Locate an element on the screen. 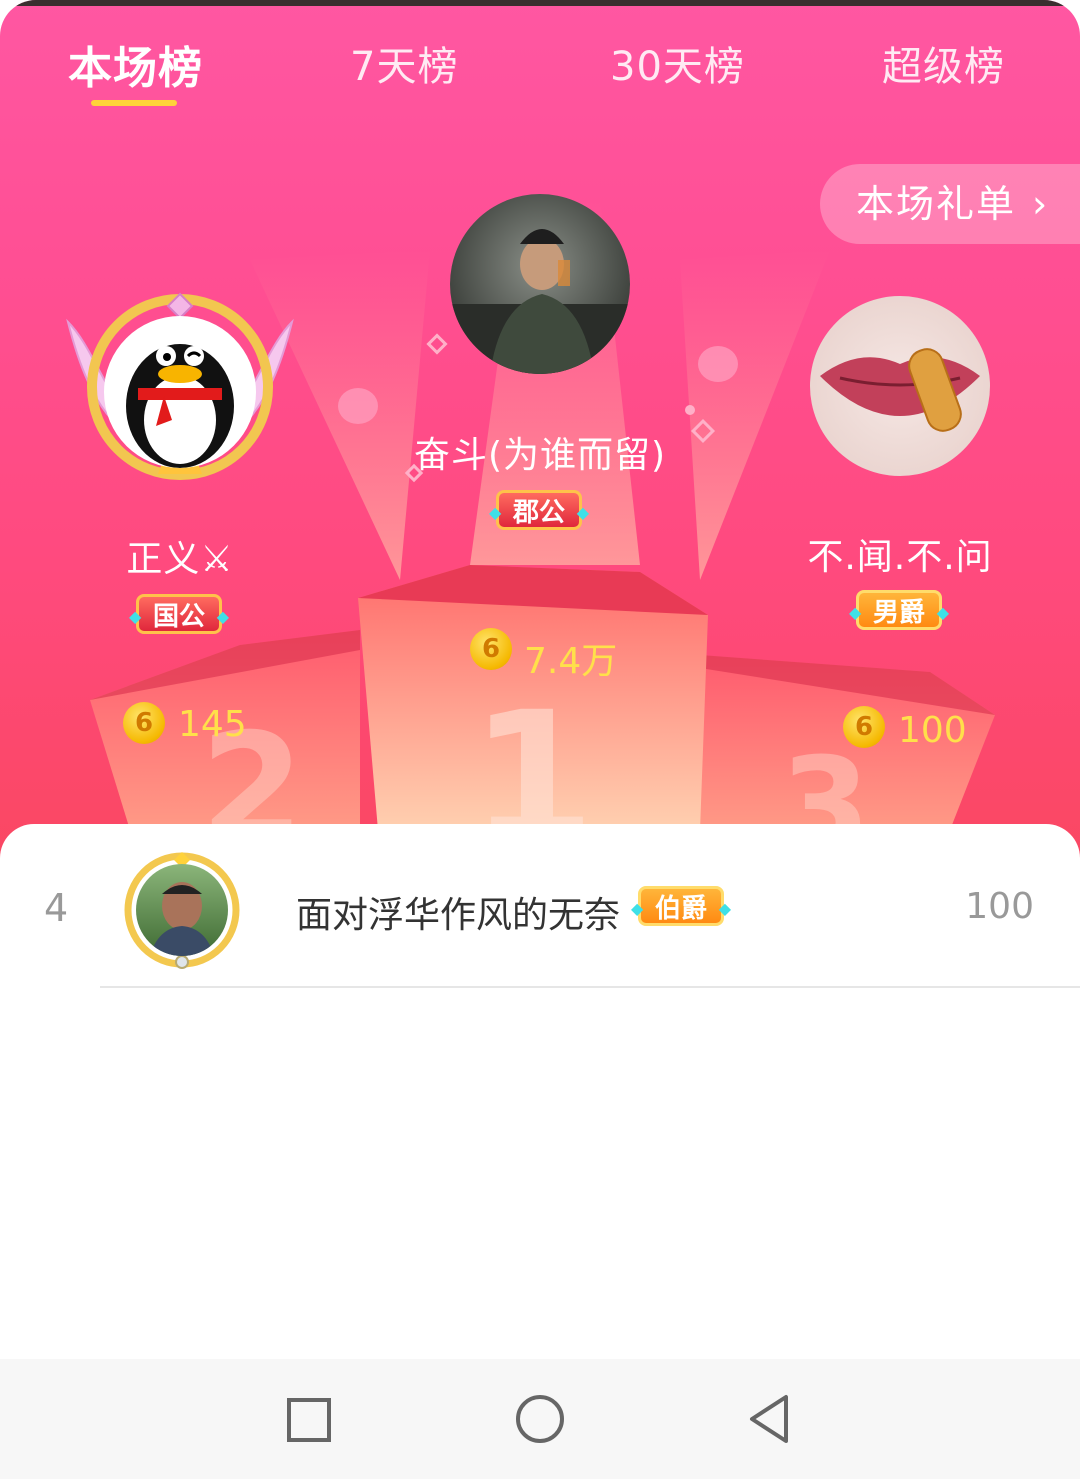 Image resolution: width=1080 pixels, height=1479 pixels. second-score: 145 is located at coordinates (212, 724).